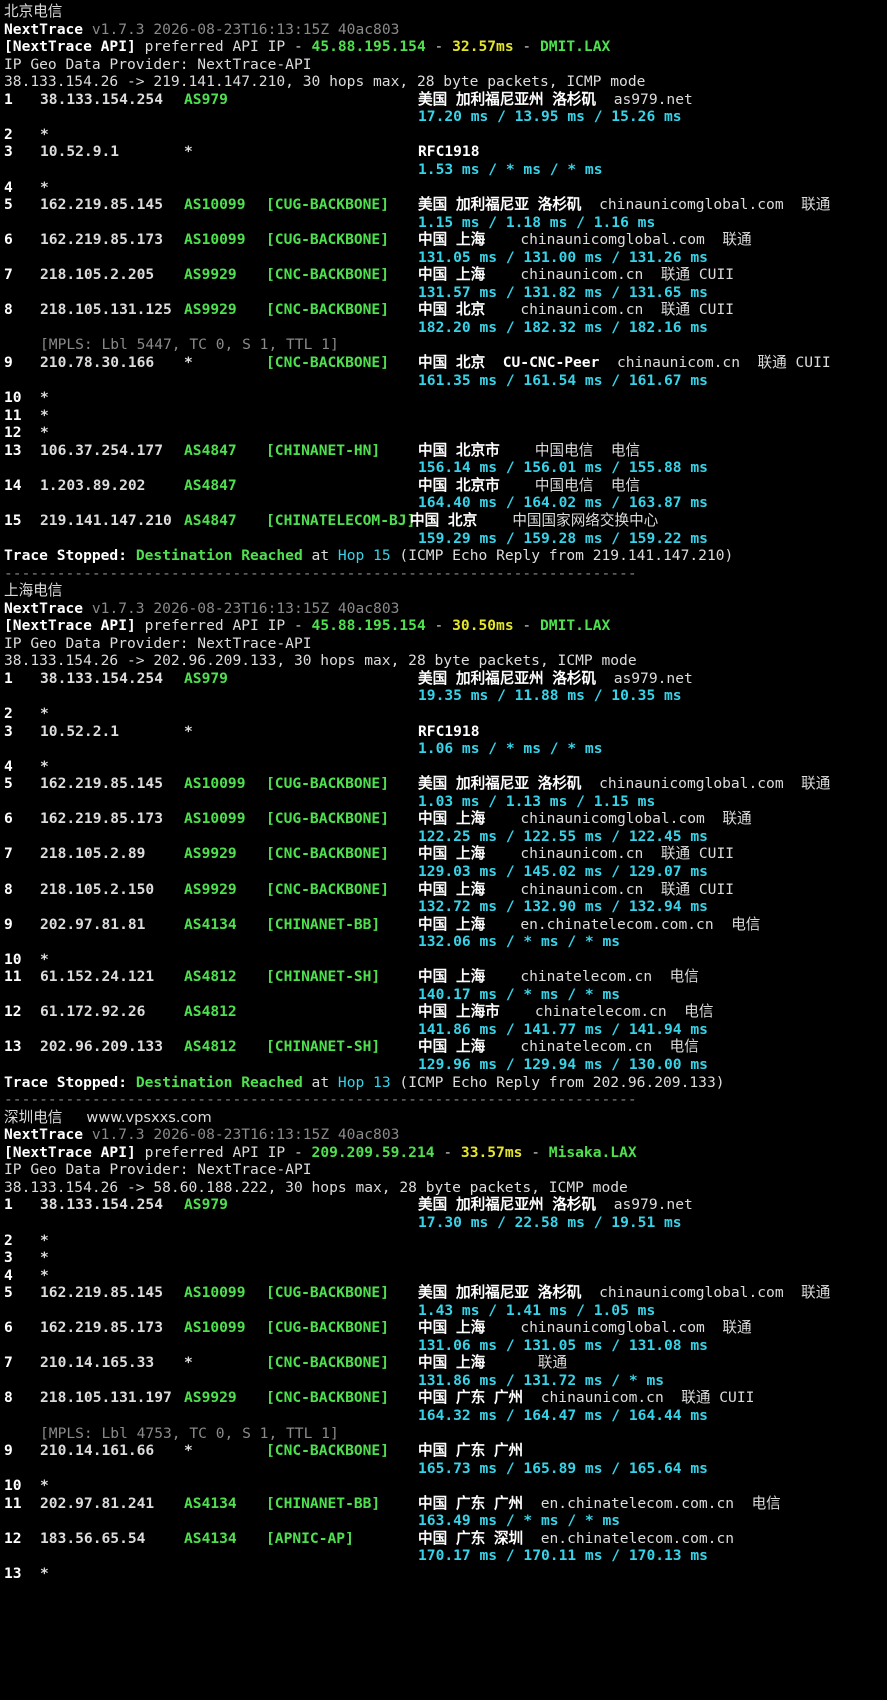 The width and height of the screenshot is (887, 1700). I want to click on hop-number: 12, so click(13, 1538).